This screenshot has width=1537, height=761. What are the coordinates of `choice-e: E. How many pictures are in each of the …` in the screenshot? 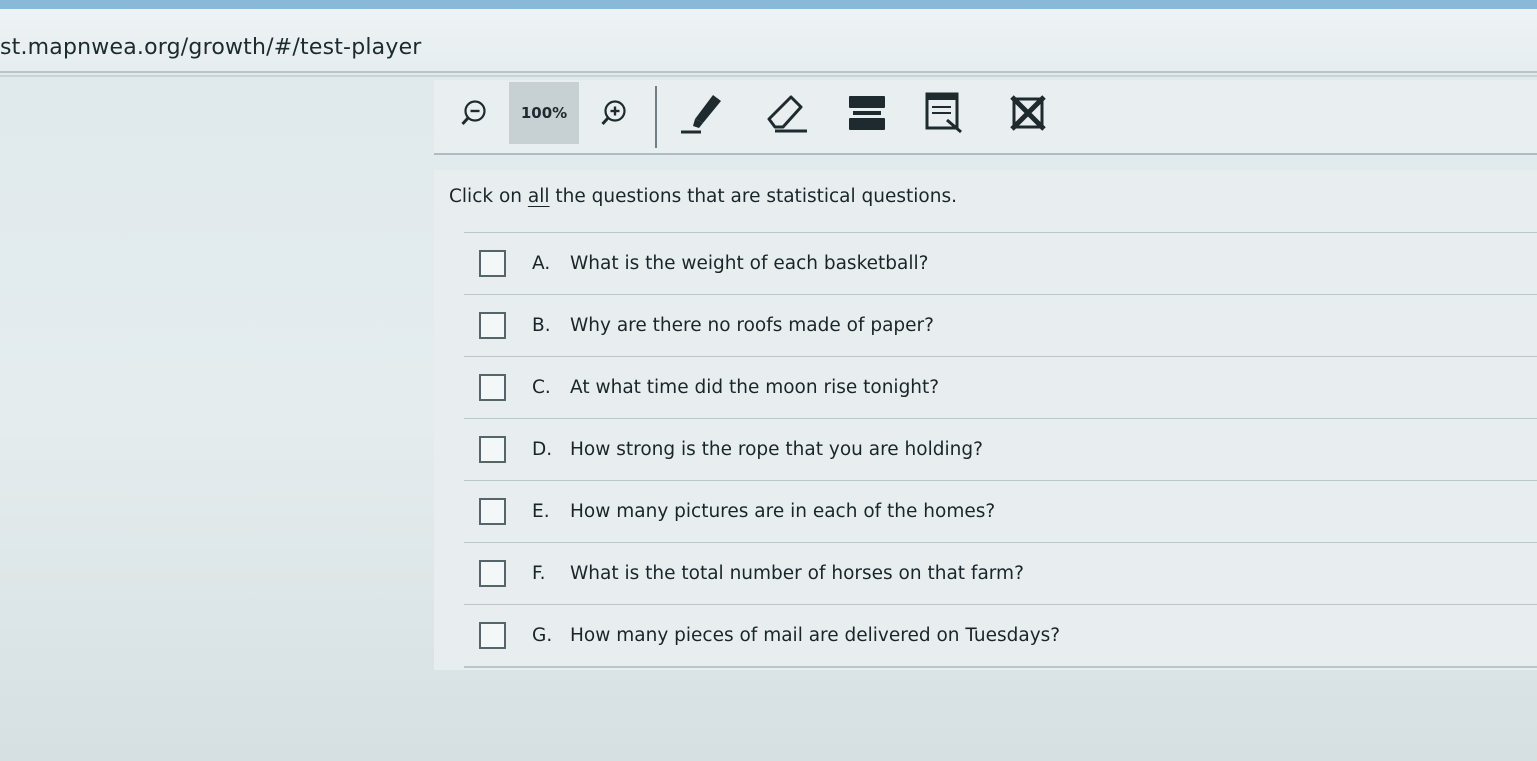 It's located at (1000, 511).